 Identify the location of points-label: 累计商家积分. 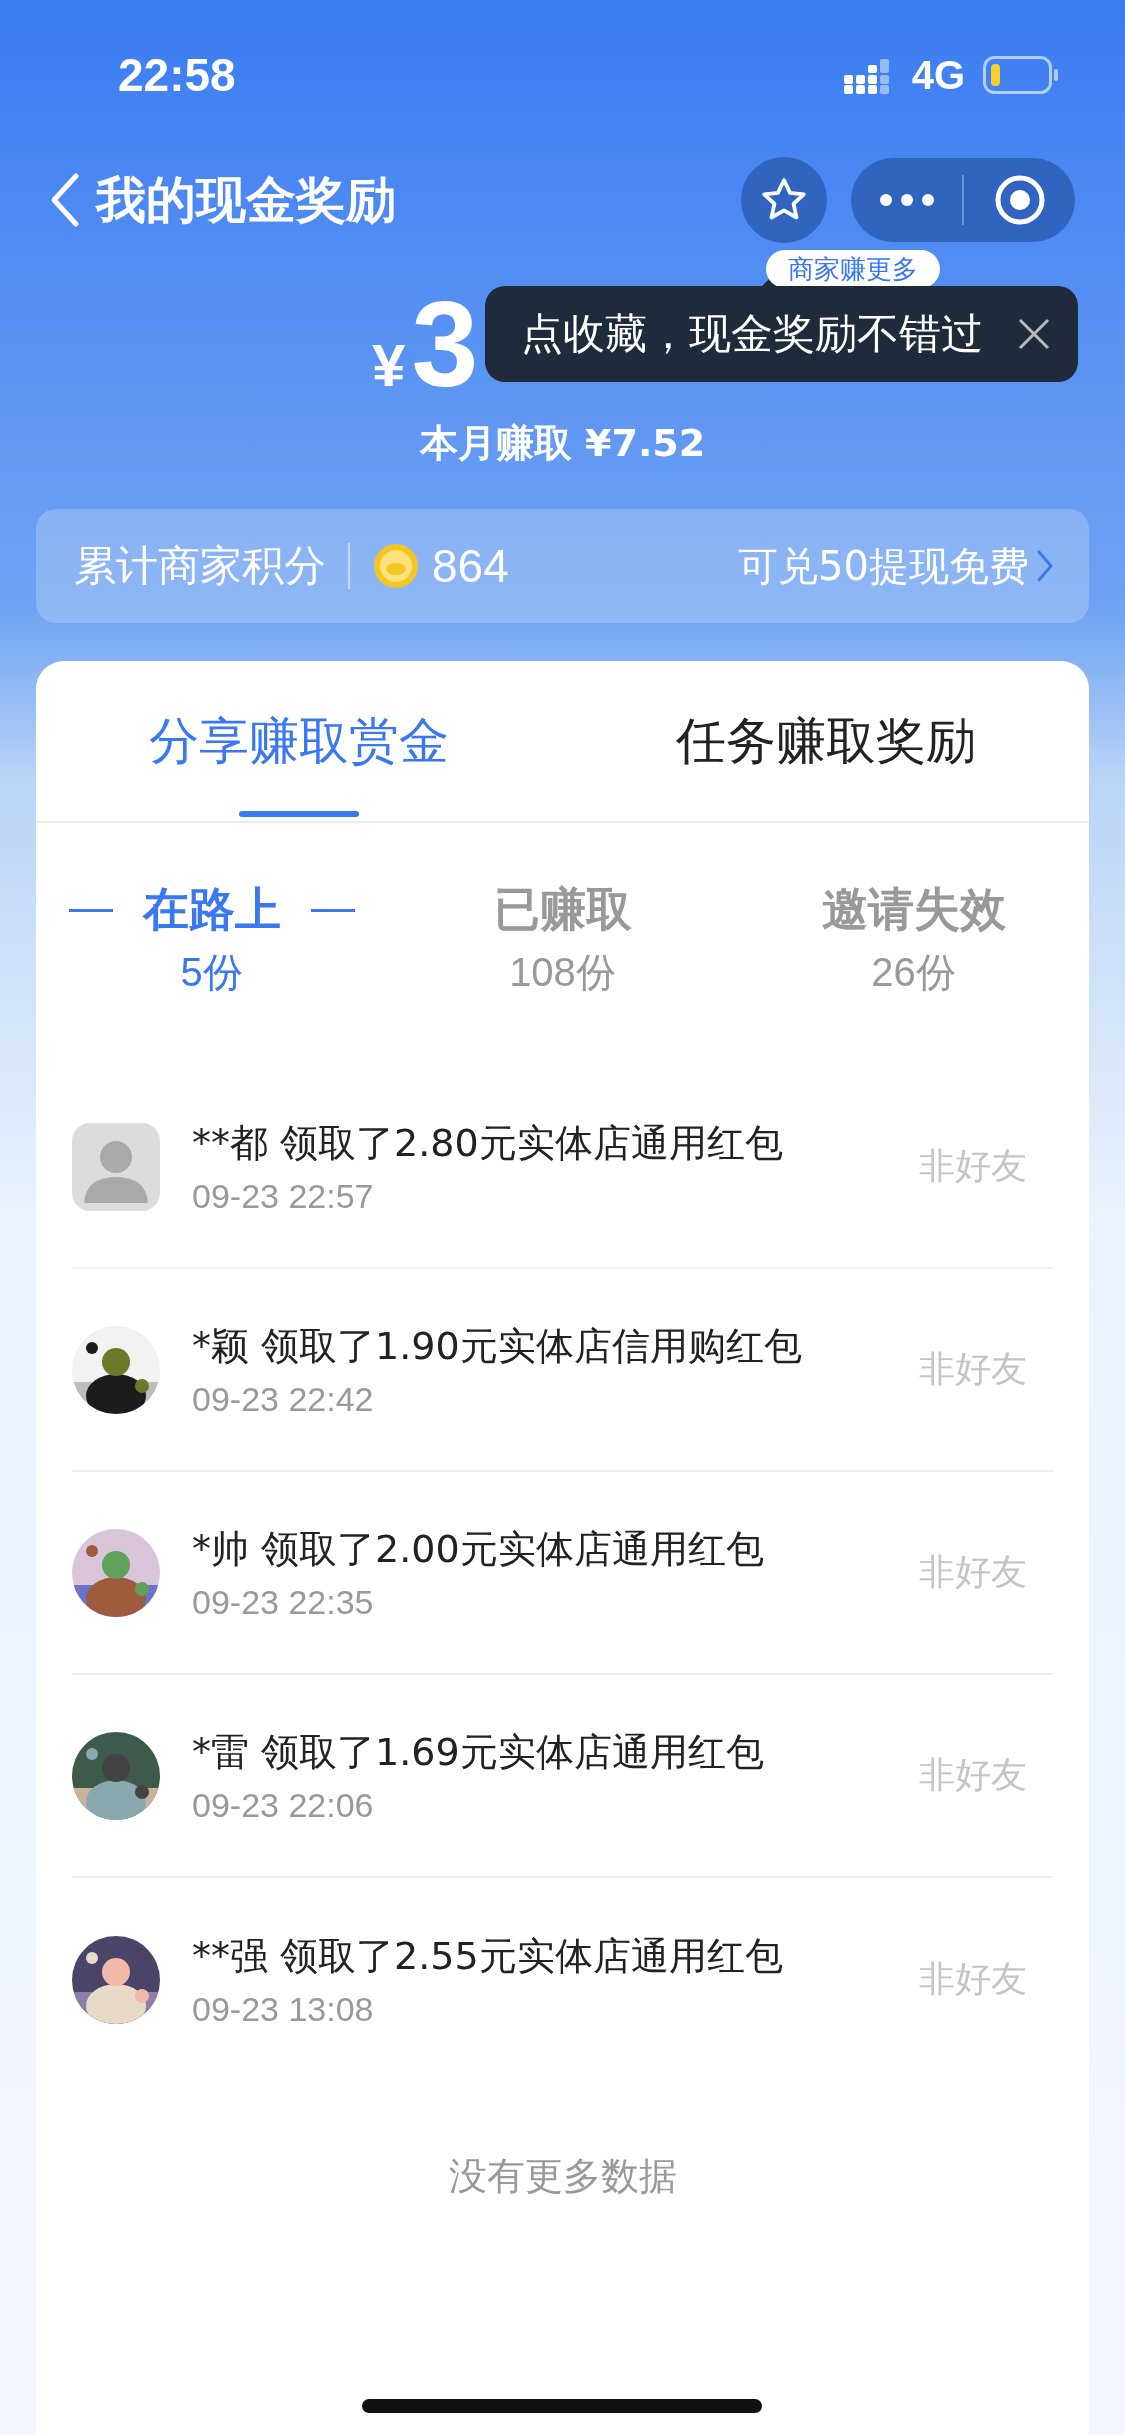
(200, 566).